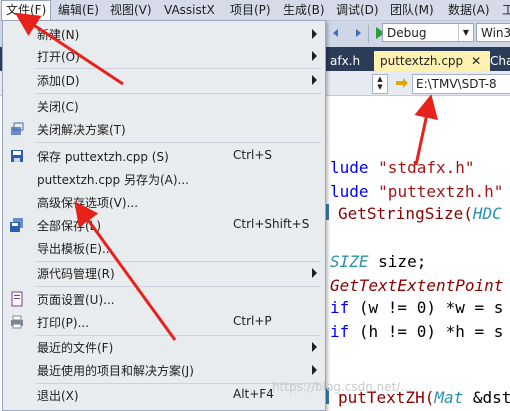  Describe the element at coordinates (345, 61) in the screenshot. I see `tab-stdafx-h: afx.h` at that location.